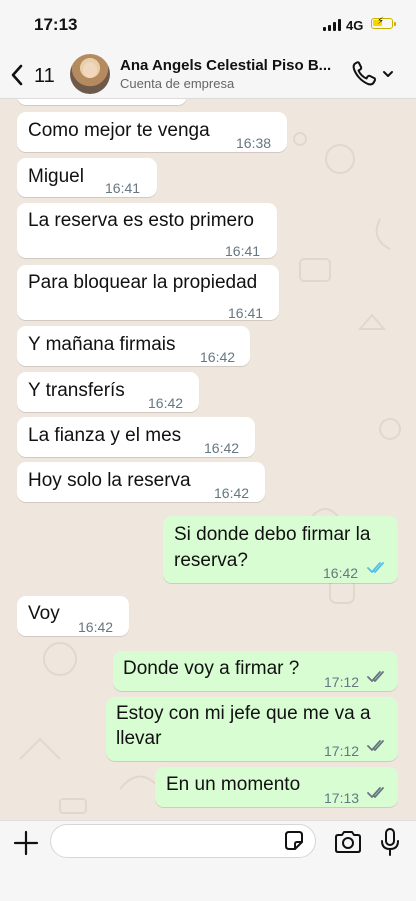 Image resolution: width=416 pixels, height=901 pixels. I want to click on message-time: 16:38, so click(254, 143).